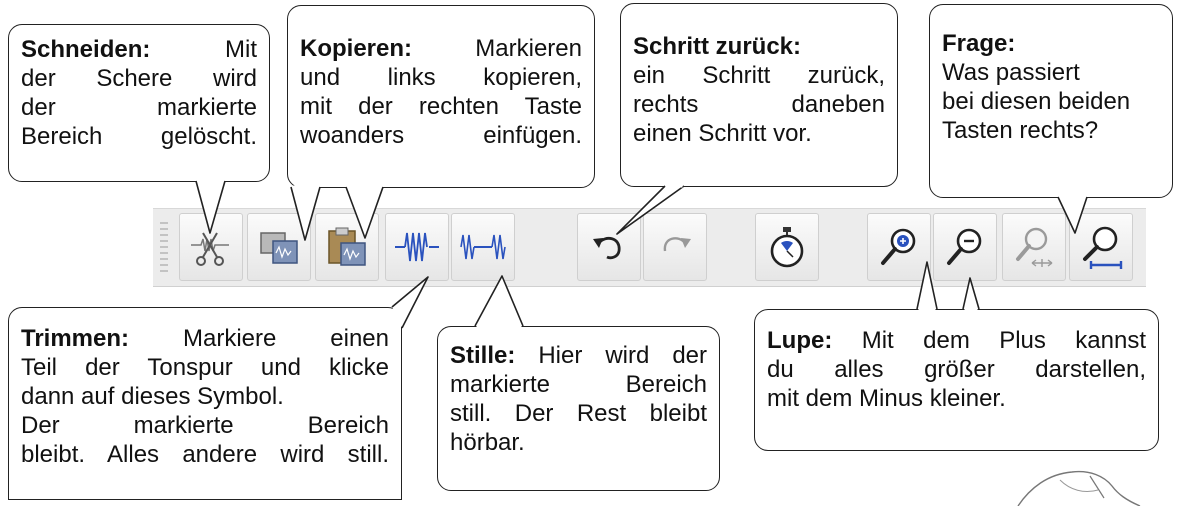 Image resolution: width=1179 pixels, height=506 pixels. I want to click on silence-button, so click(483, 247).